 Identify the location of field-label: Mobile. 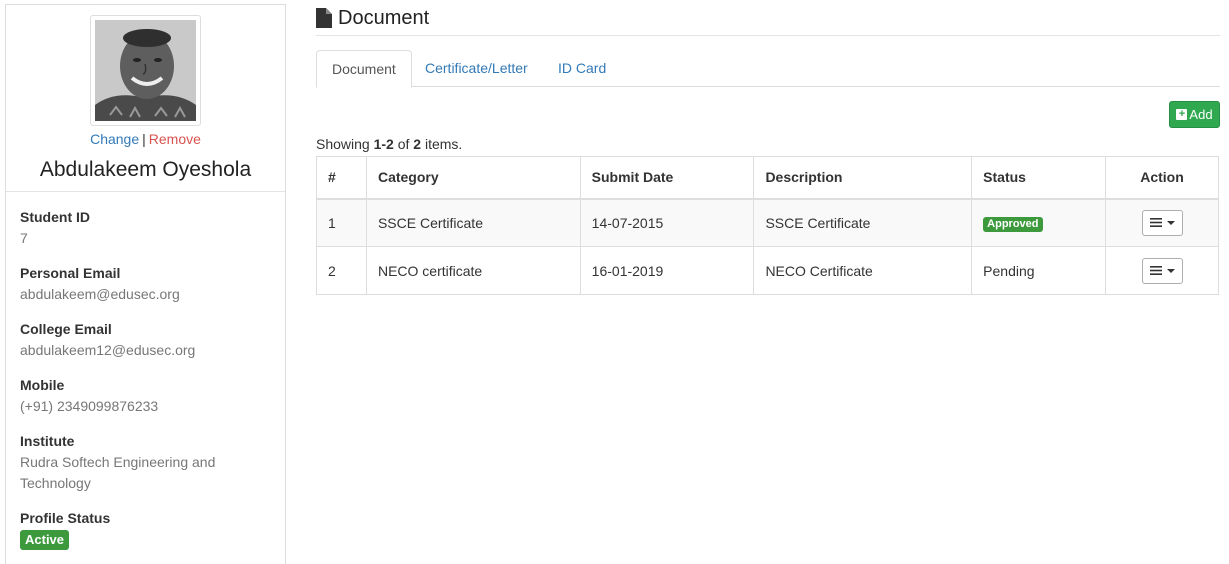
(42, 385).